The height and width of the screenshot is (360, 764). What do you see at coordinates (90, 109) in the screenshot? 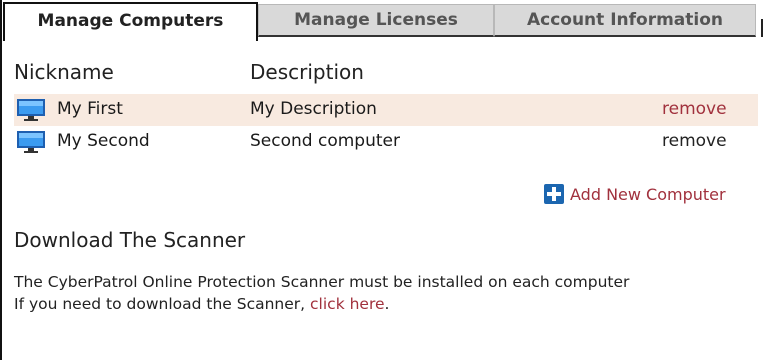
I see `computer-nickname: My First` at bounding box center [90, 109].